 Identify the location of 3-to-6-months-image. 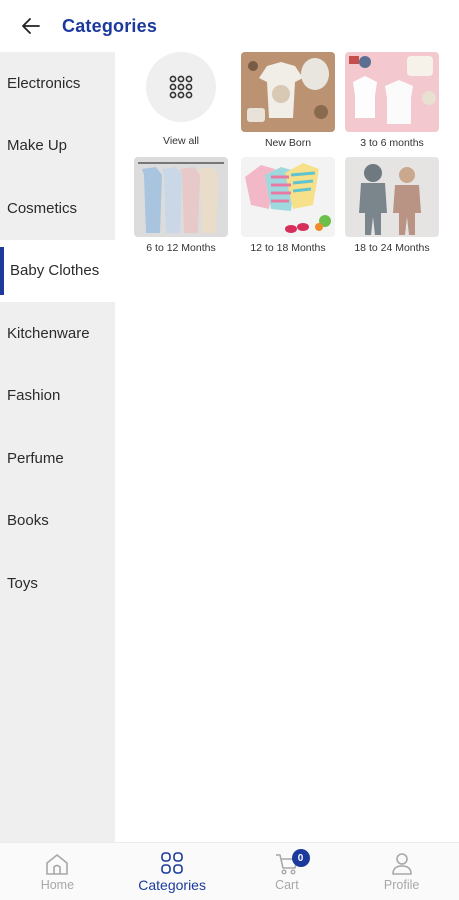
(392, 92).